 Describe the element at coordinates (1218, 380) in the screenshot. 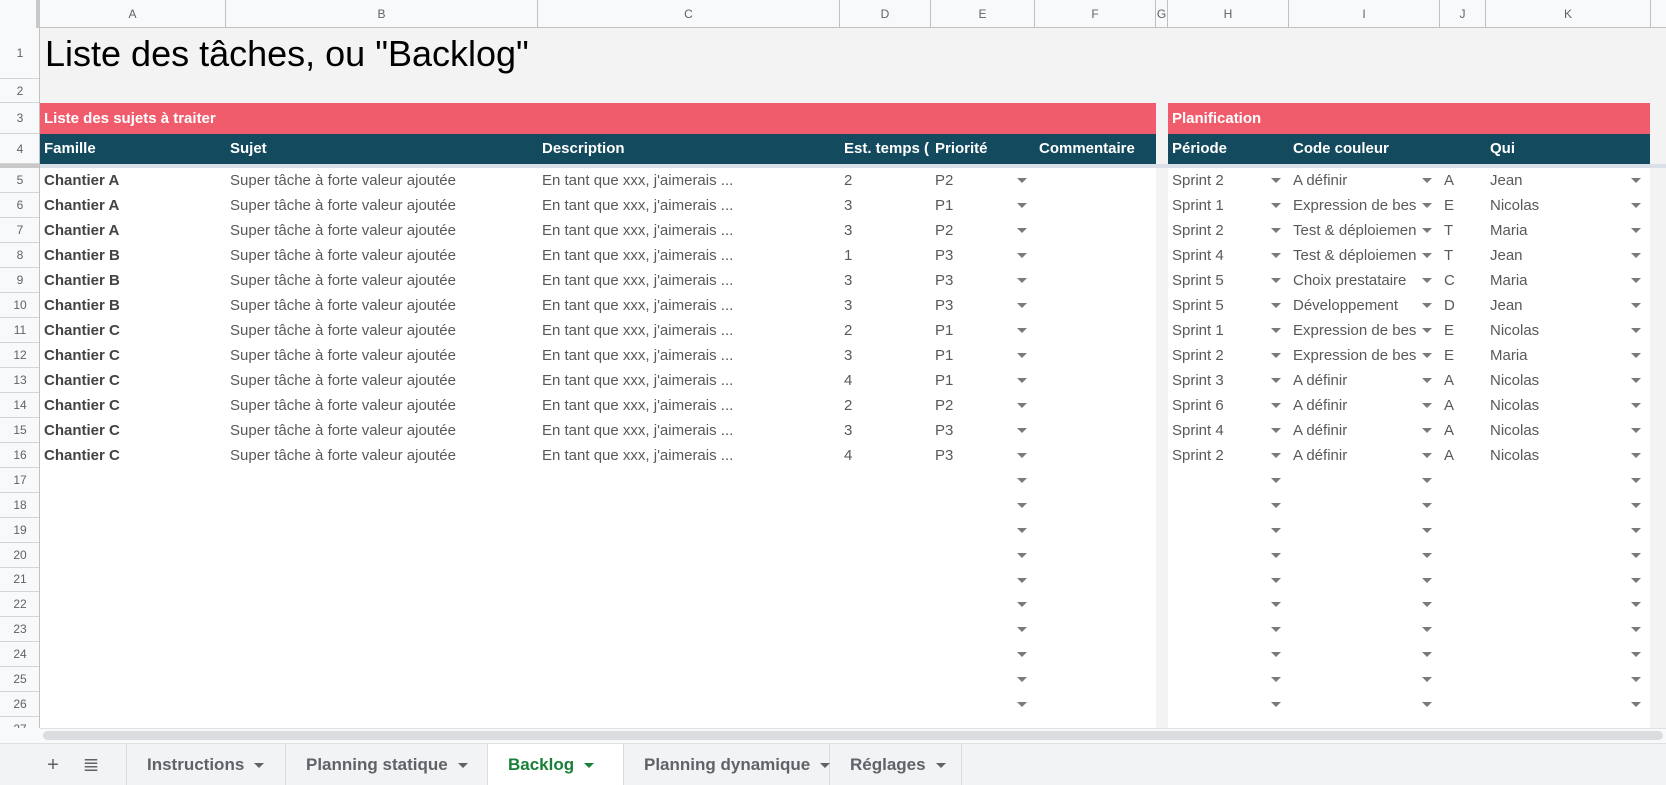

I see `cell-periode: Sprint 3` at that location.